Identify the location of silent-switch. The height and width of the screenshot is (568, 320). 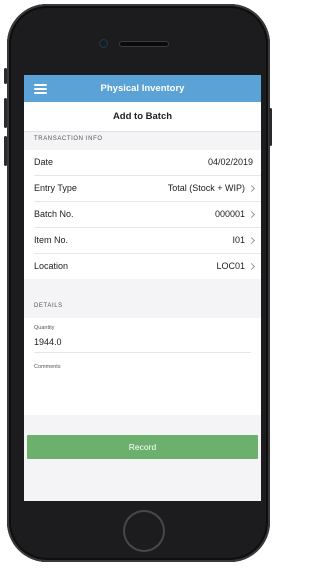
(5, 76).